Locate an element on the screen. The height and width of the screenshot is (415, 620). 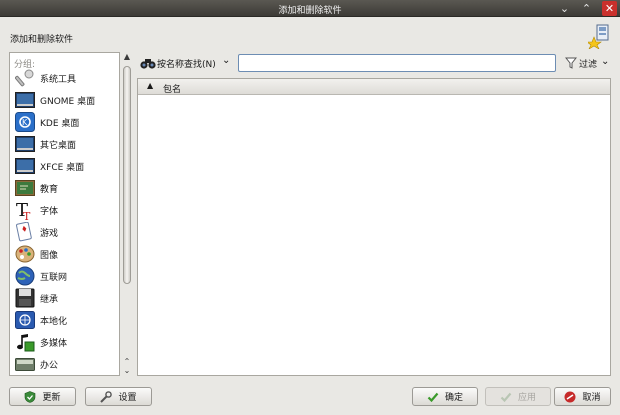
category-system-tools: 系统工具 is located at coordinates (66, 78).